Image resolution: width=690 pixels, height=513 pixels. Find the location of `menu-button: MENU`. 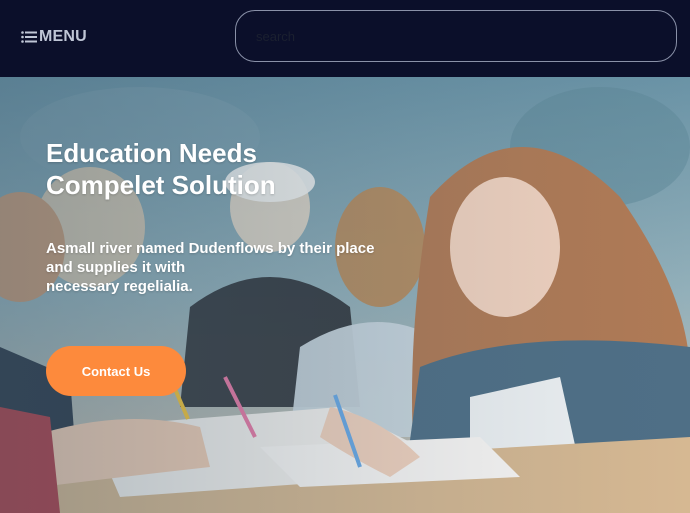

menu-button: MENU is located at coordinates (54, 37).